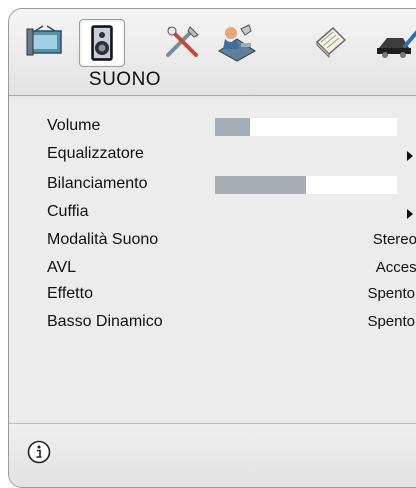 The height and width of the screenshot is (488, 416). I want to click on avl-value: Acceso, so click(395, 267).